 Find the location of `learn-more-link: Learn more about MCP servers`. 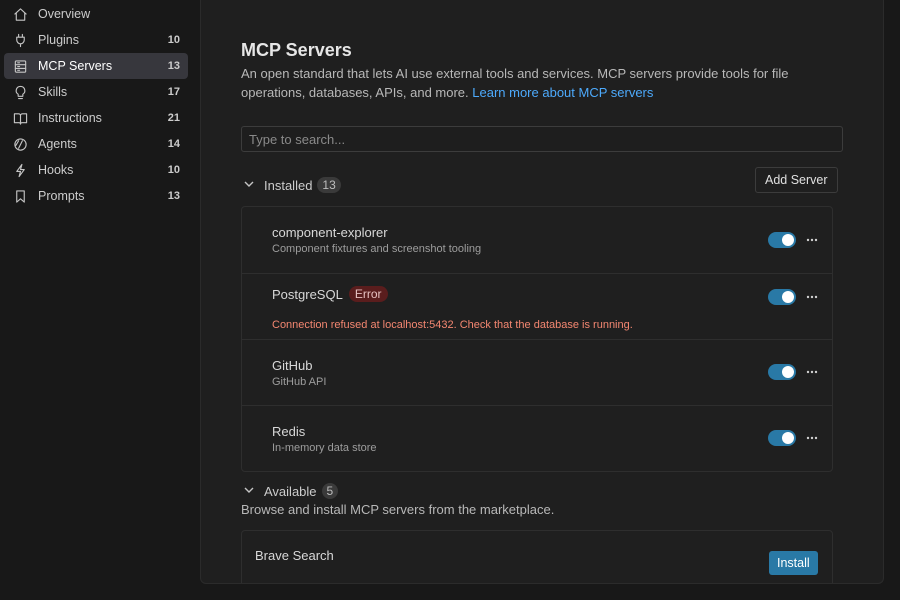

learn-more-link: Learn more about MCP servers is located at coordinates (562, 92).